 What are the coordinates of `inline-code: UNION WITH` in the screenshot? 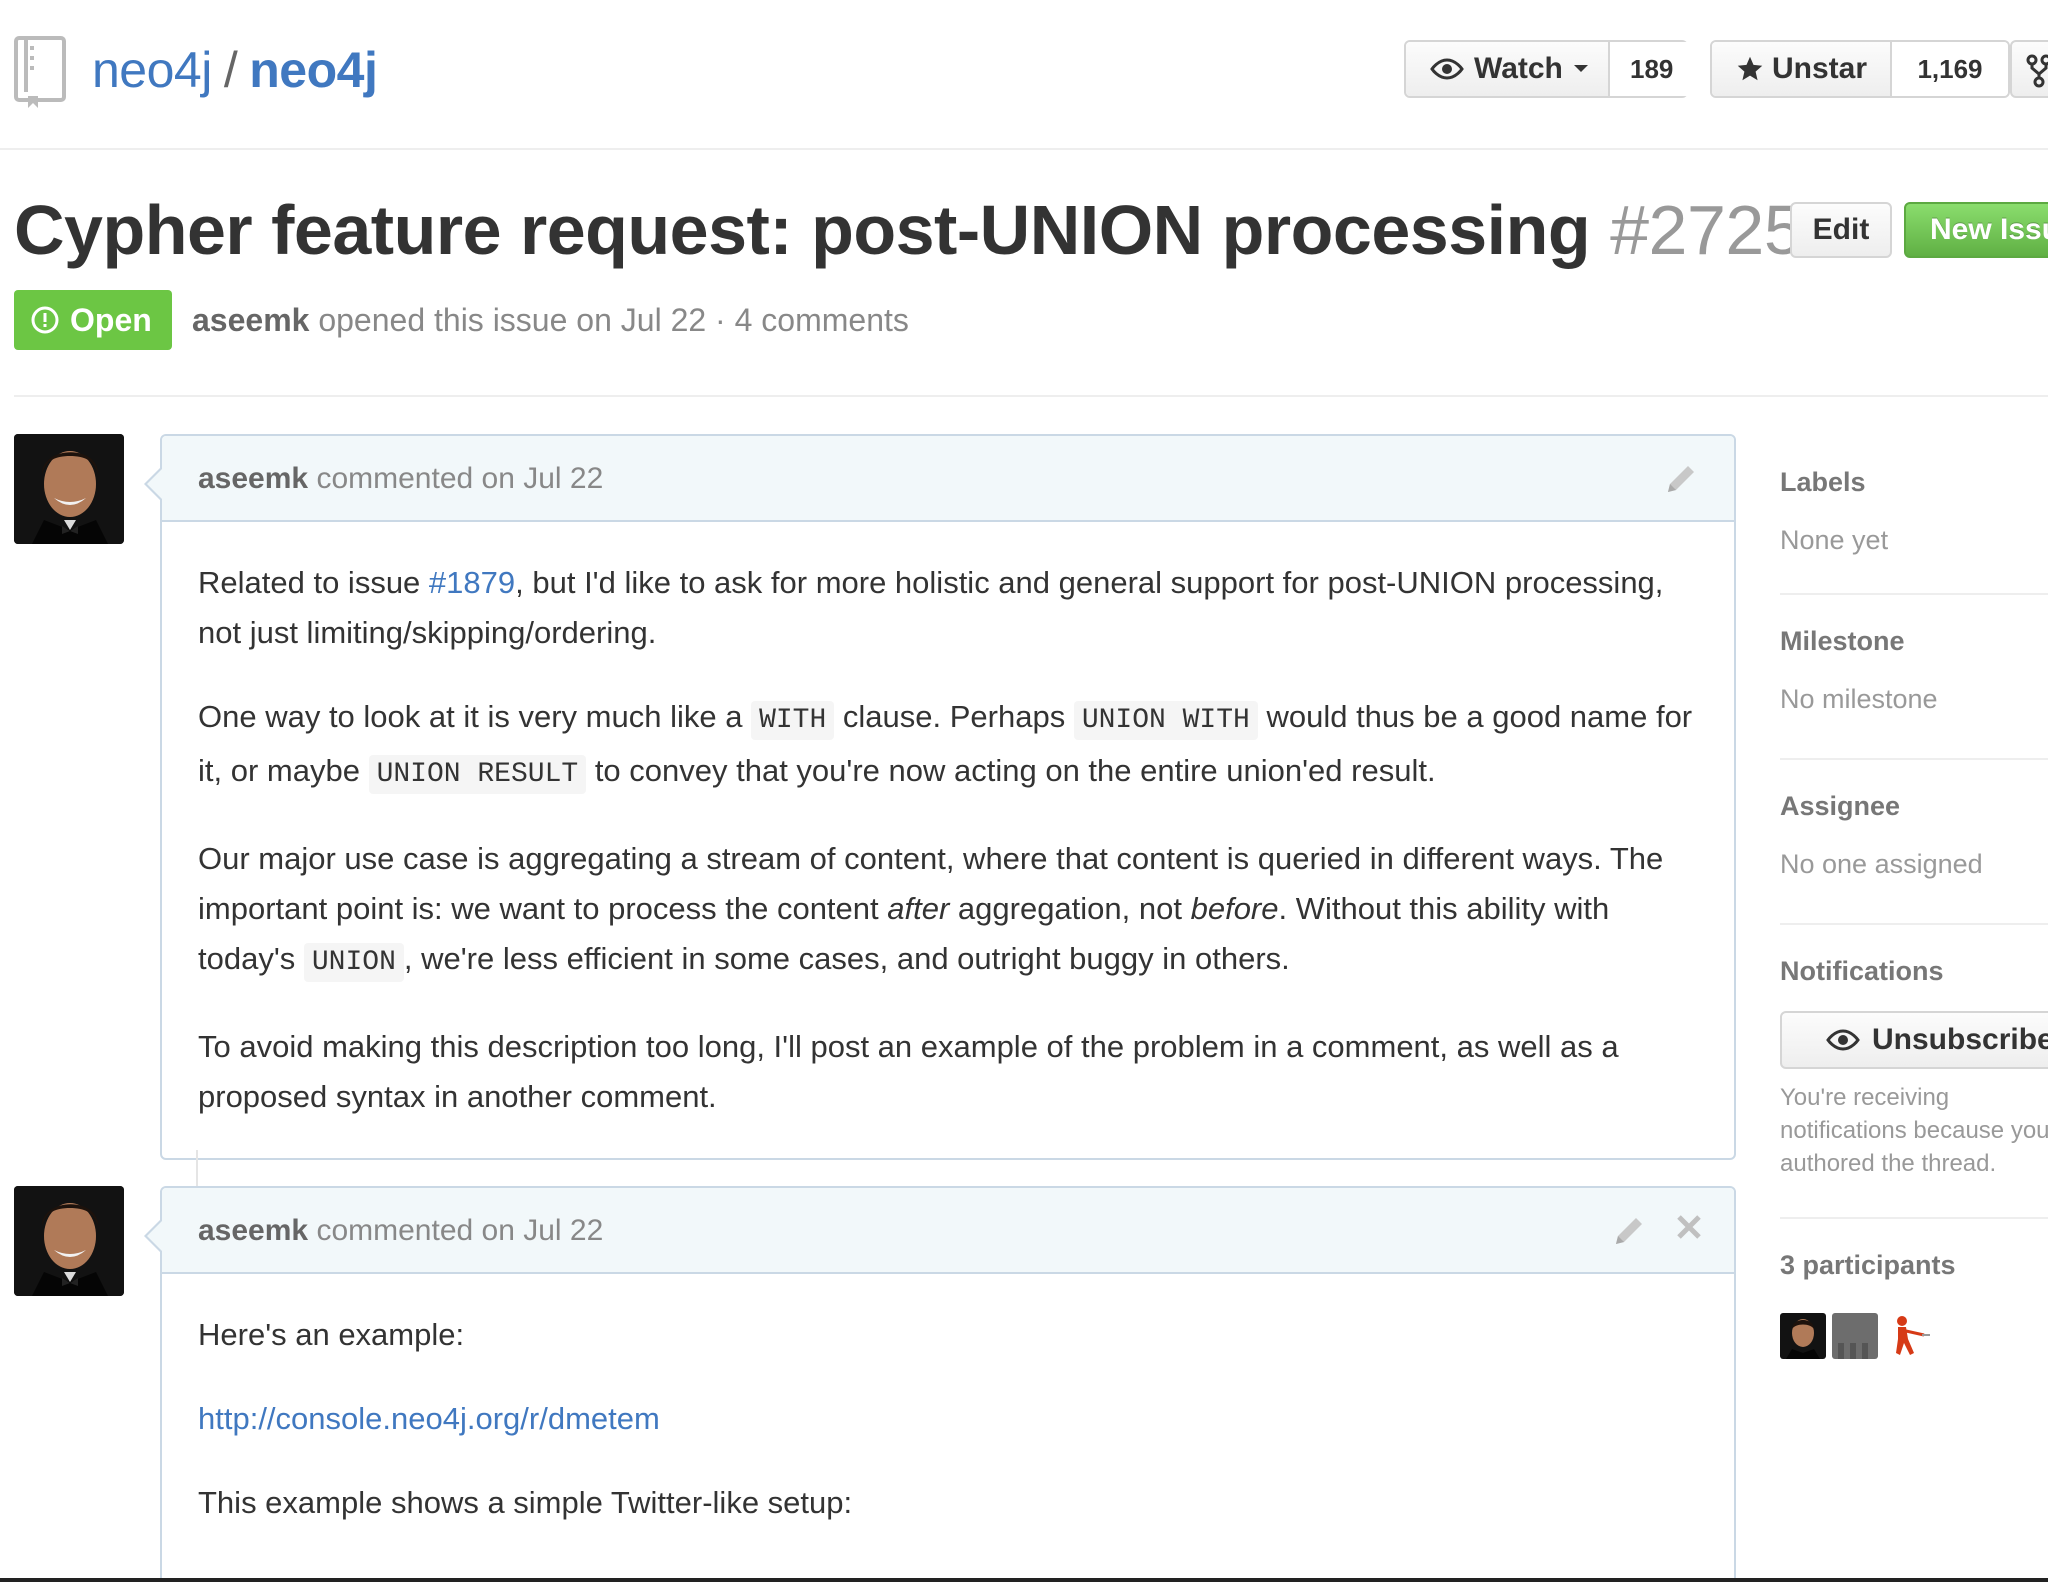 It's located at (1165, 720).